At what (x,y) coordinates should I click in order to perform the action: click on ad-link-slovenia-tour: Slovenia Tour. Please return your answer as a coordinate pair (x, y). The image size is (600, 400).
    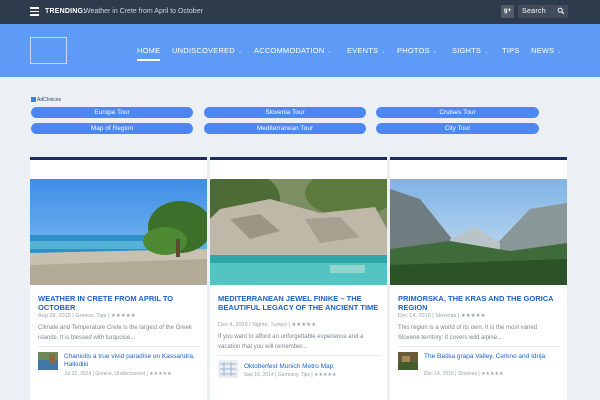
    Looking at the image, I should click on (285, 112).